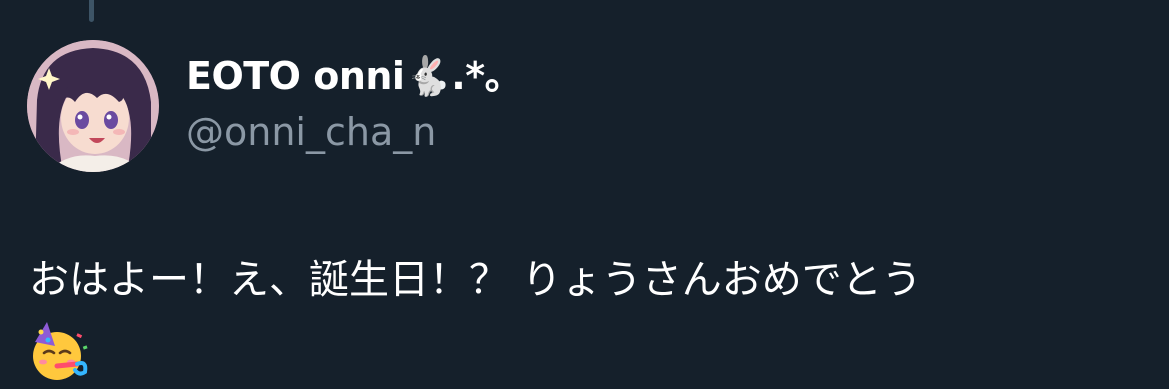 This screenshot has width=1169, height=389. I want to click on tweet-text: おはよー！え、誕生日！？ りょうさんおめでとう, so click(475, 280).